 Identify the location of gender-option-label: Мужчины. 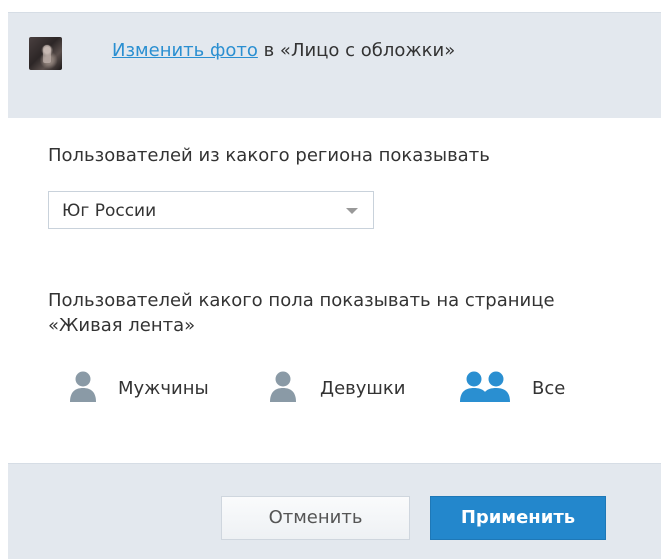
(163, 388).